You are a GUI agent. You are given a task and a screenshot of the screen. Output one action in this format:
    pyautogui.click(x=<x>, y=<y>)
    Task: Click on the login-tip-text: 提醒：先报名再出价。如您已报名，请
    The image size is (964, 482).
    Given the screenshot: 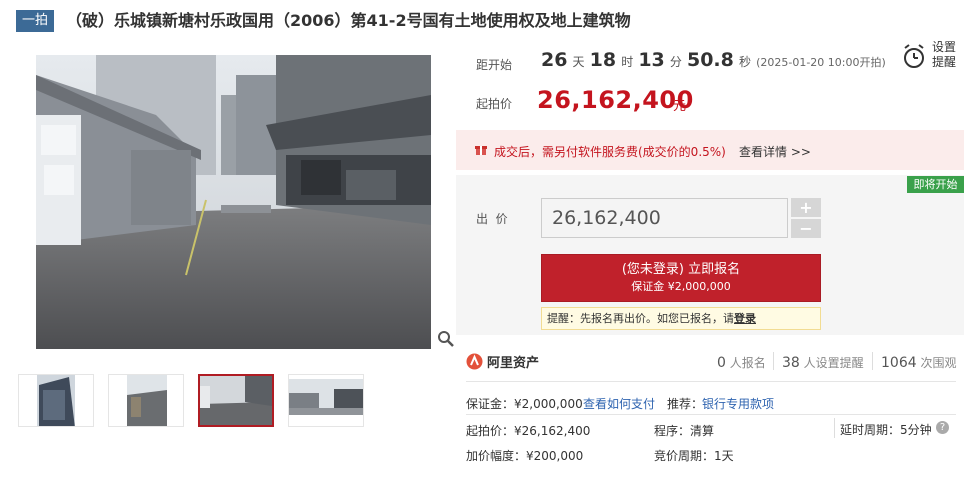 What is the action you would take?
    pyautogui.click(x=640, y=318)
    